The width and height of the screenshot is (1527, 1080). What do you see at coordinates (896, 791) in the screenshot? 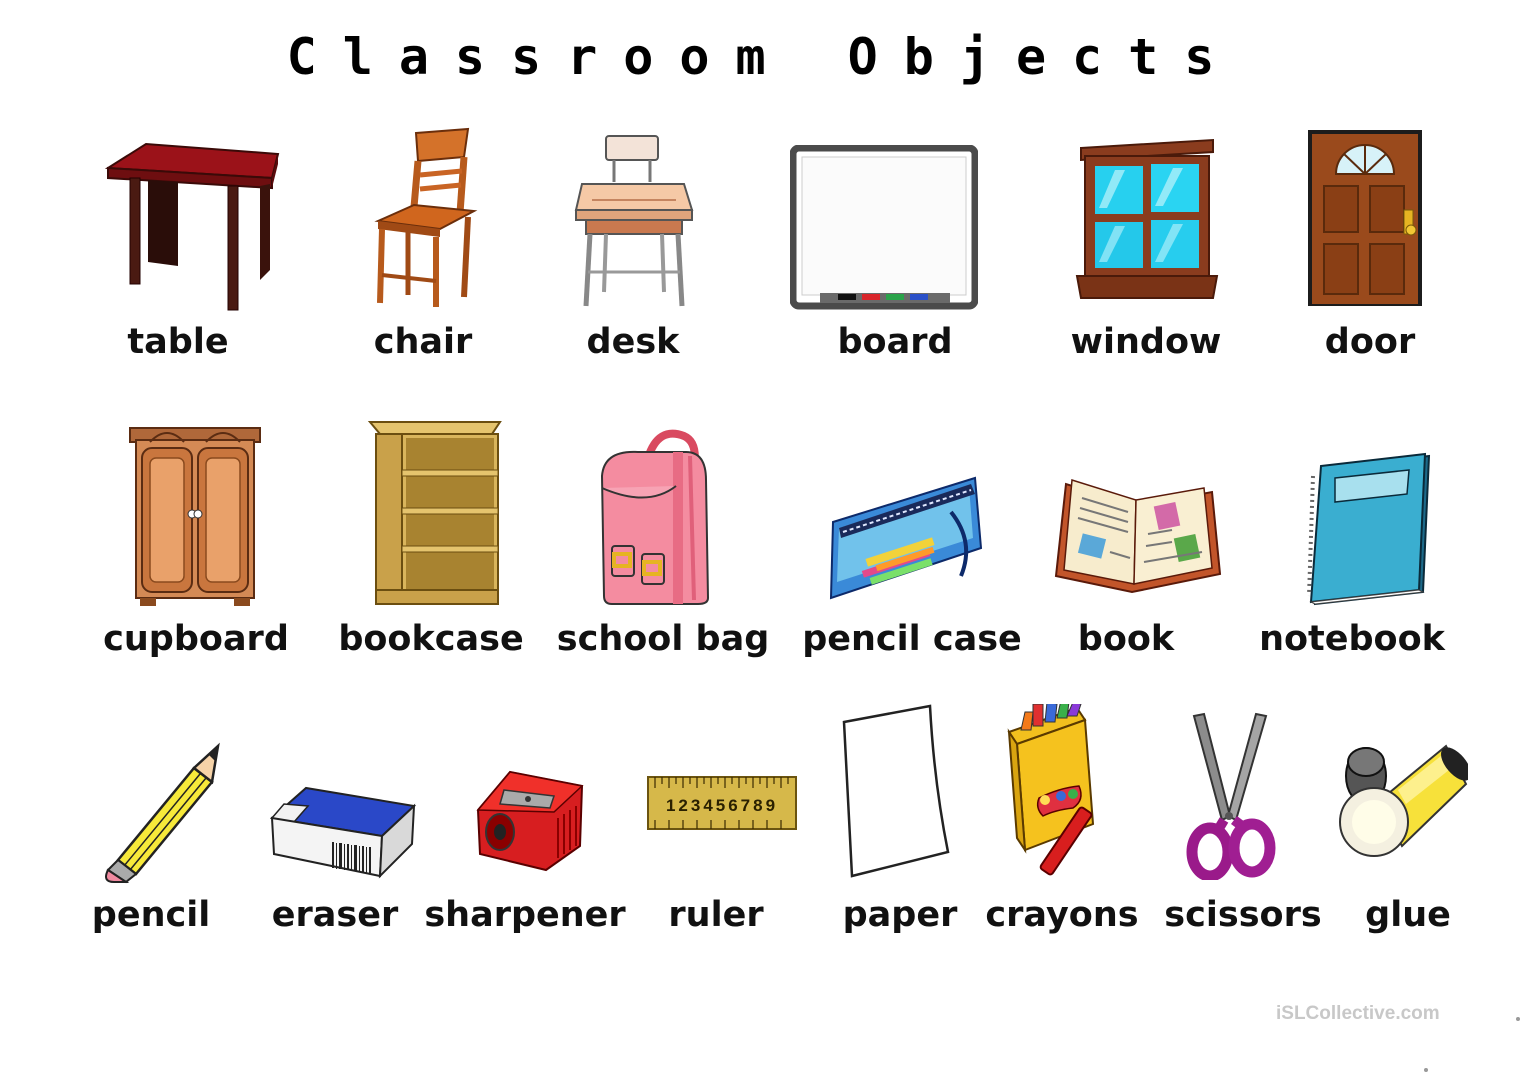
I see `paper-icon` at bounding box center [896, 791].